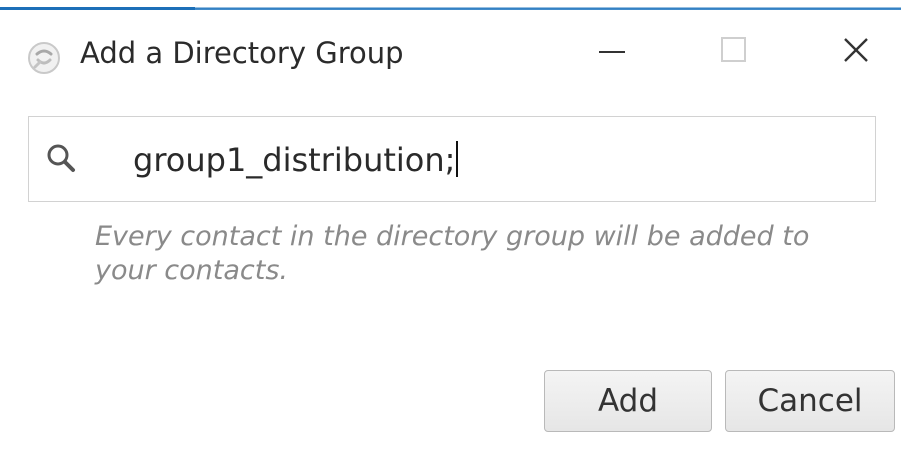 The height and width of the screenshot is (450, 901). I want to click on search-value-text: group1_distribution;, so click(294, 160).